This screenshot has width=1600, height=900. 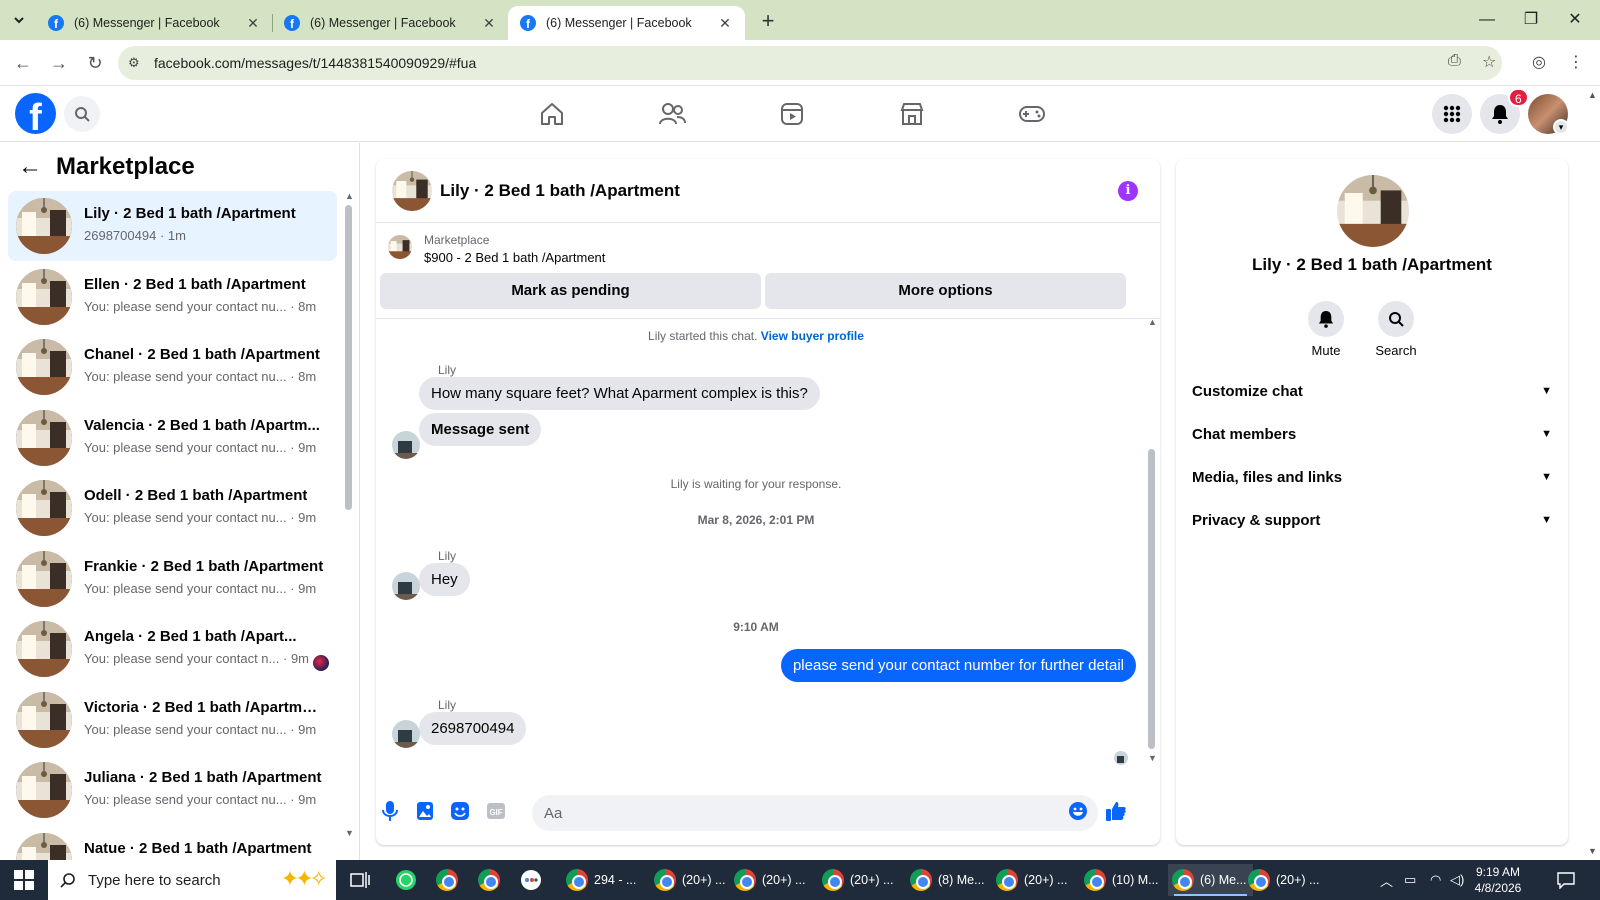 What do you see at coordinates (1576, 62) in the screenshot?
I see `browser-menu-icon: ⋮` at bounding box center [1576, 62].